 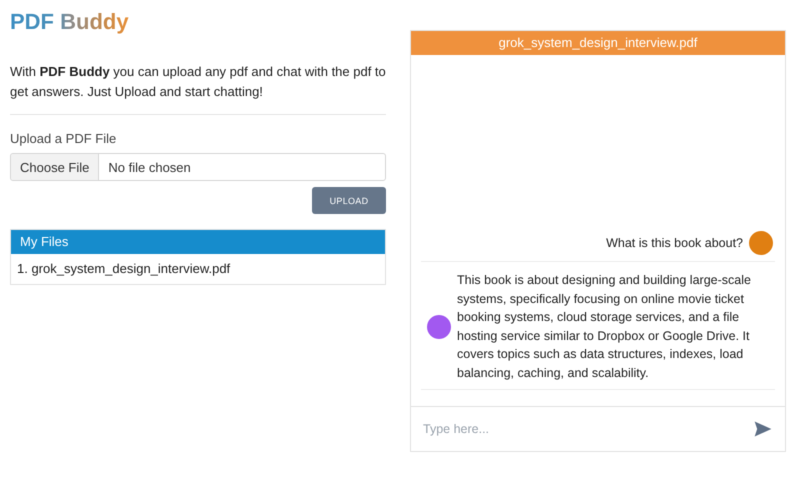 I want to click on send-icon, so click(x=763, y=429).